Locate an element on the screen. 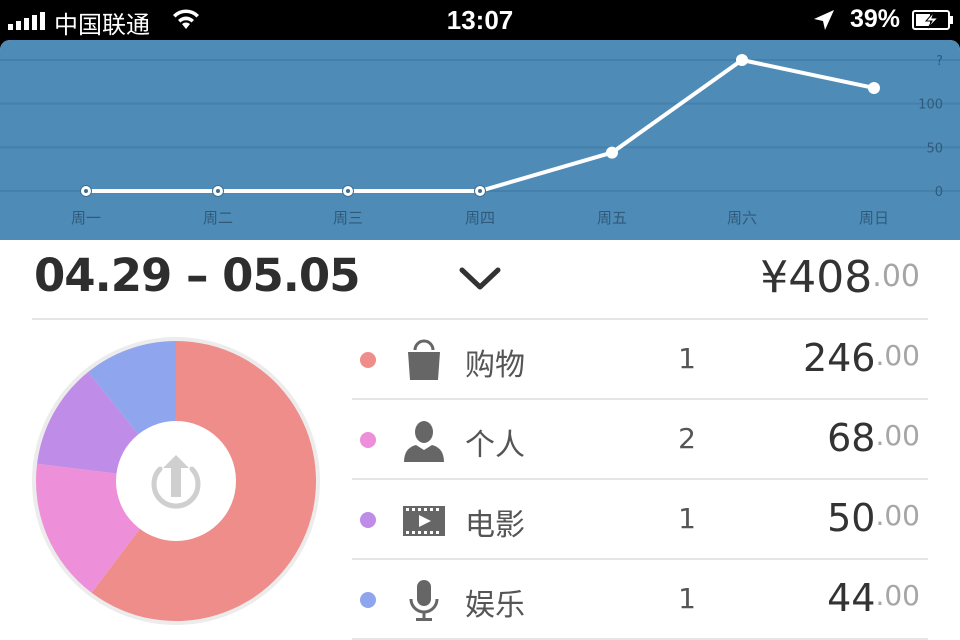 The image size is (960, 640). category-row-personal: 个人 2 68.00 is located at coordinates (640, 440).